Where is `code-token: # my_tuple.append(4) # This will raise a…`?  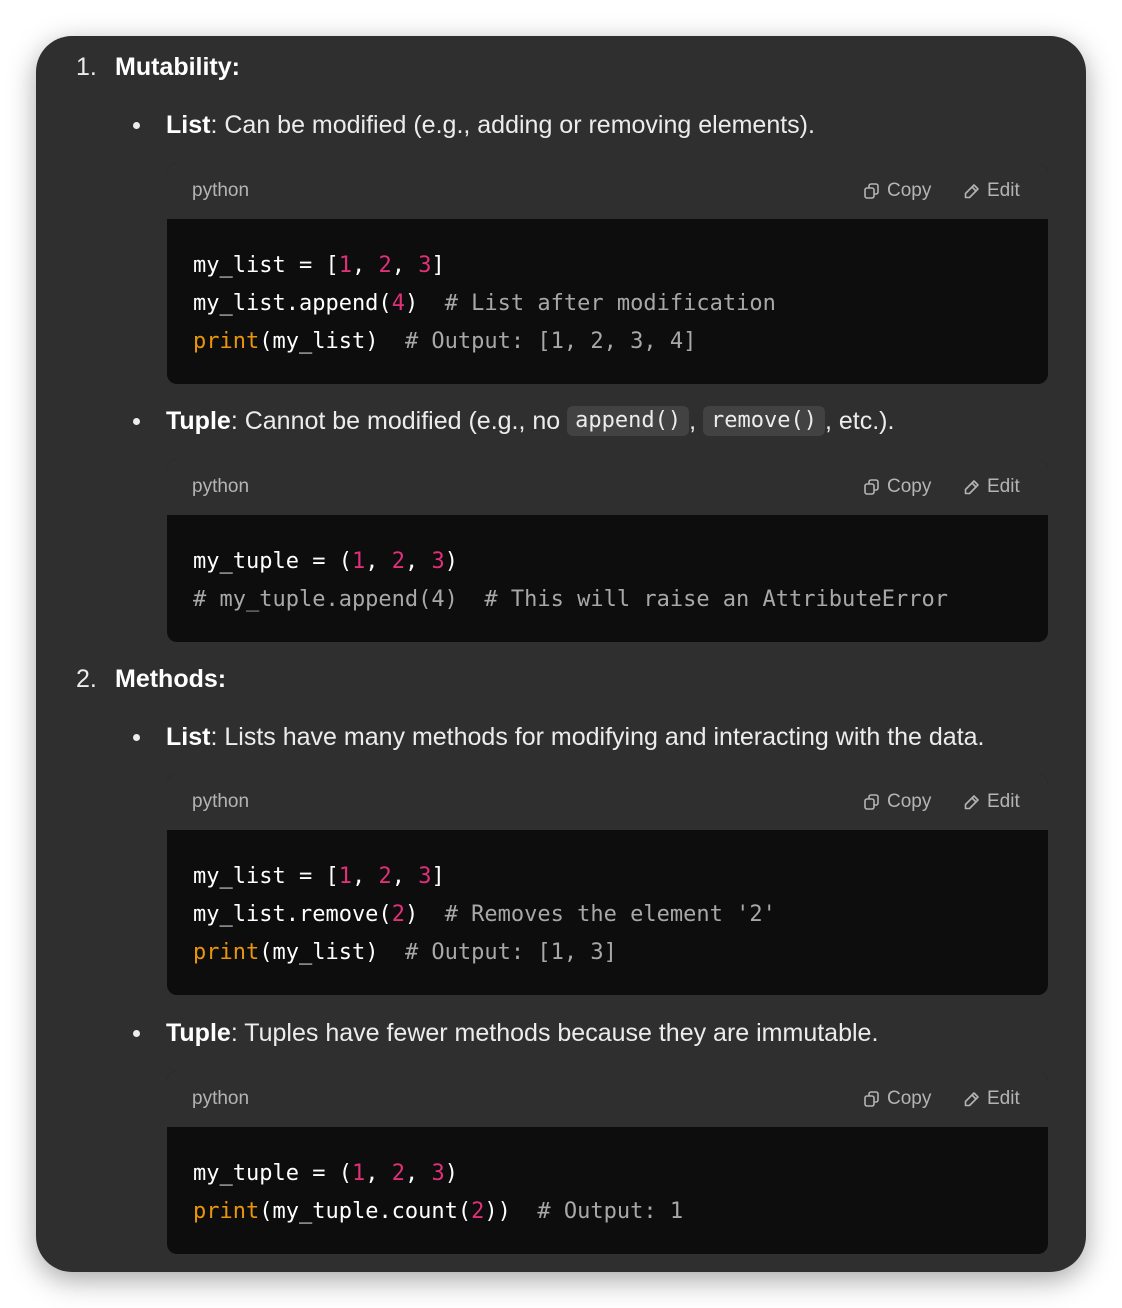
code-token: # my_tuple.append(4) # This will raise a… is located at coordinates (570, 599).